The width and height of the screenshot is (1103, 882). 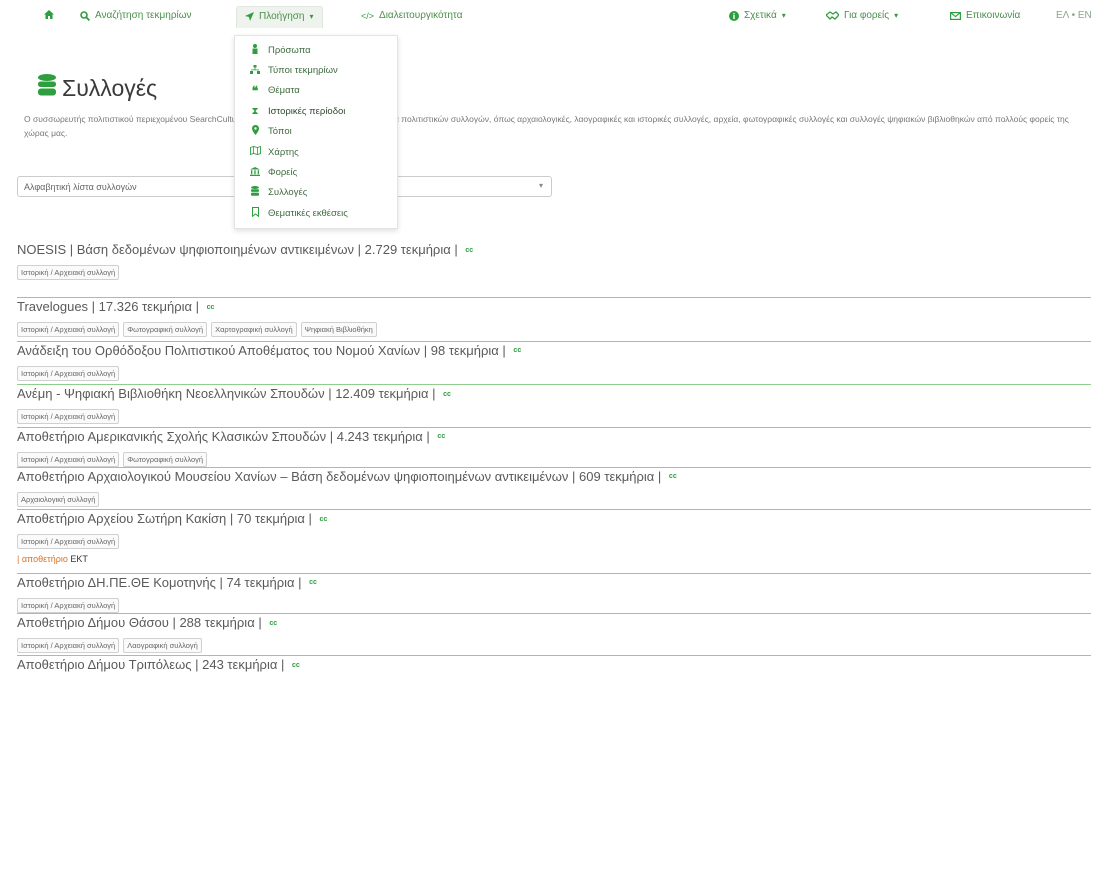 I want to click on nav-search: Αναζήτηση τεκμηρίων, so click(x=136, y=15).